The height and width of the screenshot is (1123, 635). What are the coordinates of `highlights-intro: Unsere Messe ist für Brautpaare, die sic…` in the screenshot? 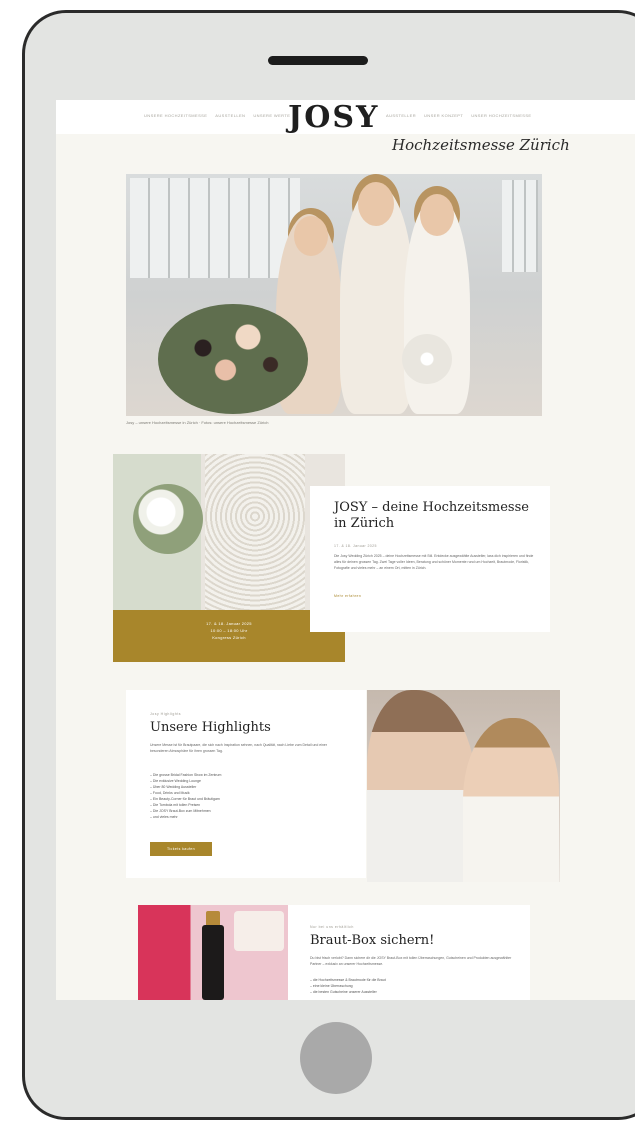 It's located at (239, 748).